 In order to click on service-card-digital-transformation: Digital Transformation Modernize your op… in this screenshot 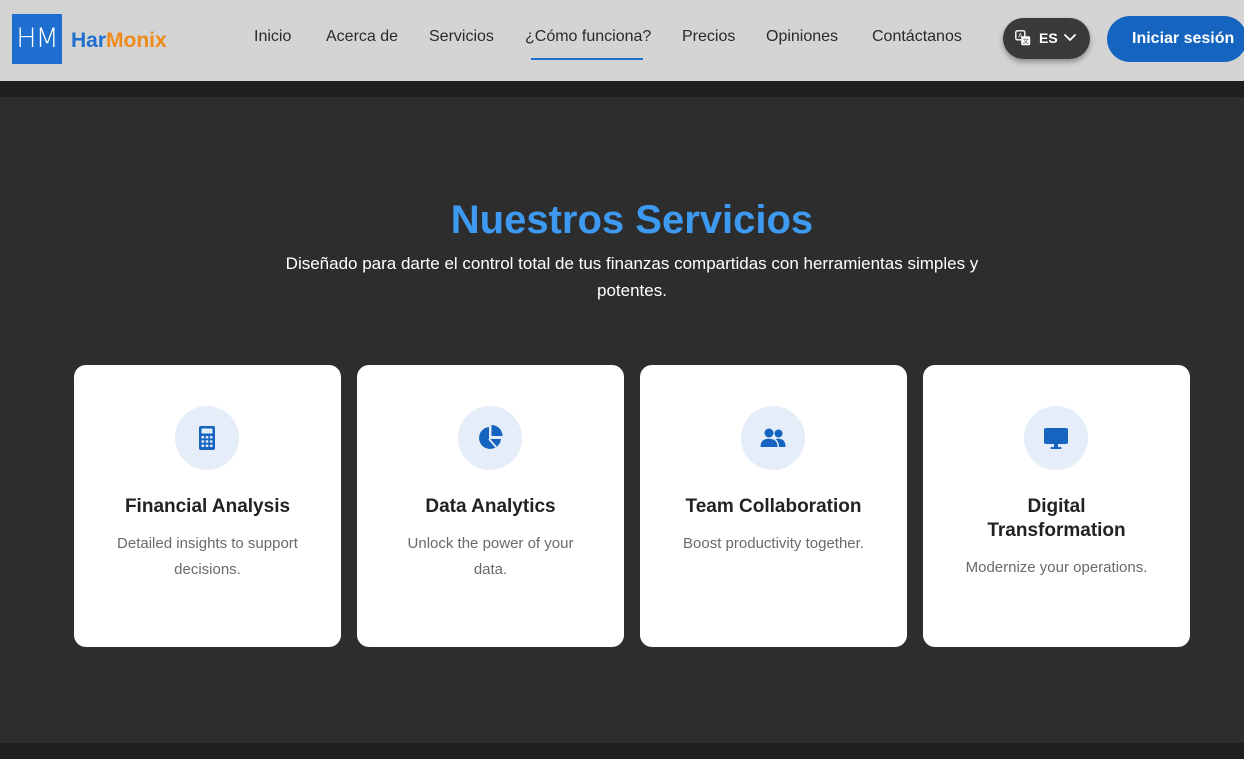, I will do `click(1056, 506)`.